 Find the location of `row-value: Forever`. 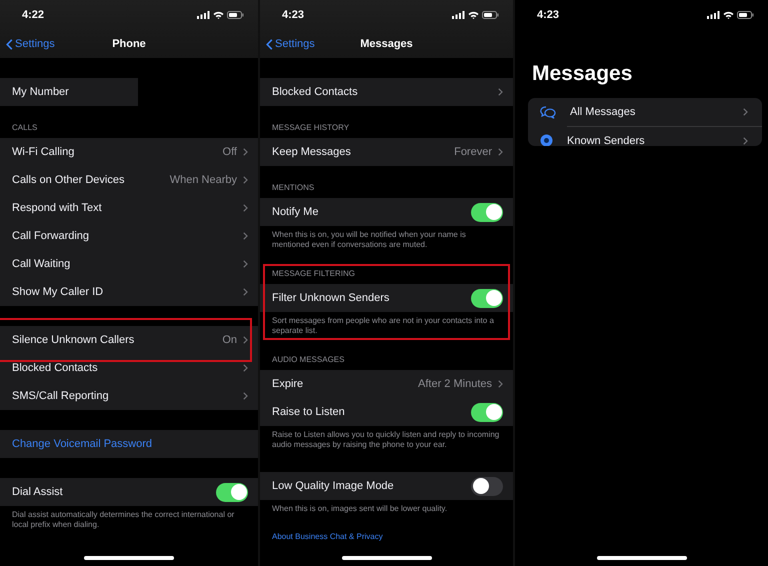

row-value: Forever is located at coordinates (473, 152).